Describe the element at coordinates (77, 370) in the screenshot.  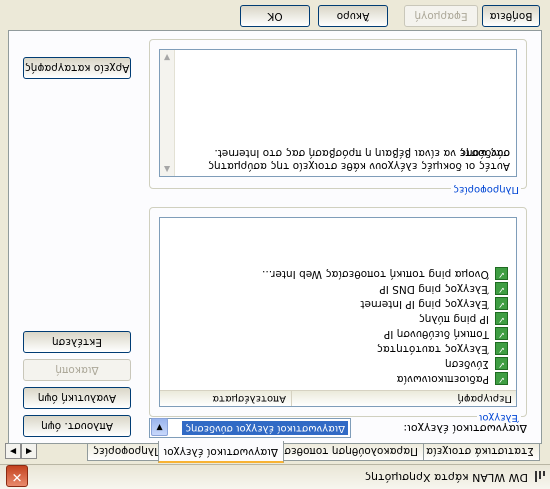
I see `stop-button: Διακοπή` at that location.